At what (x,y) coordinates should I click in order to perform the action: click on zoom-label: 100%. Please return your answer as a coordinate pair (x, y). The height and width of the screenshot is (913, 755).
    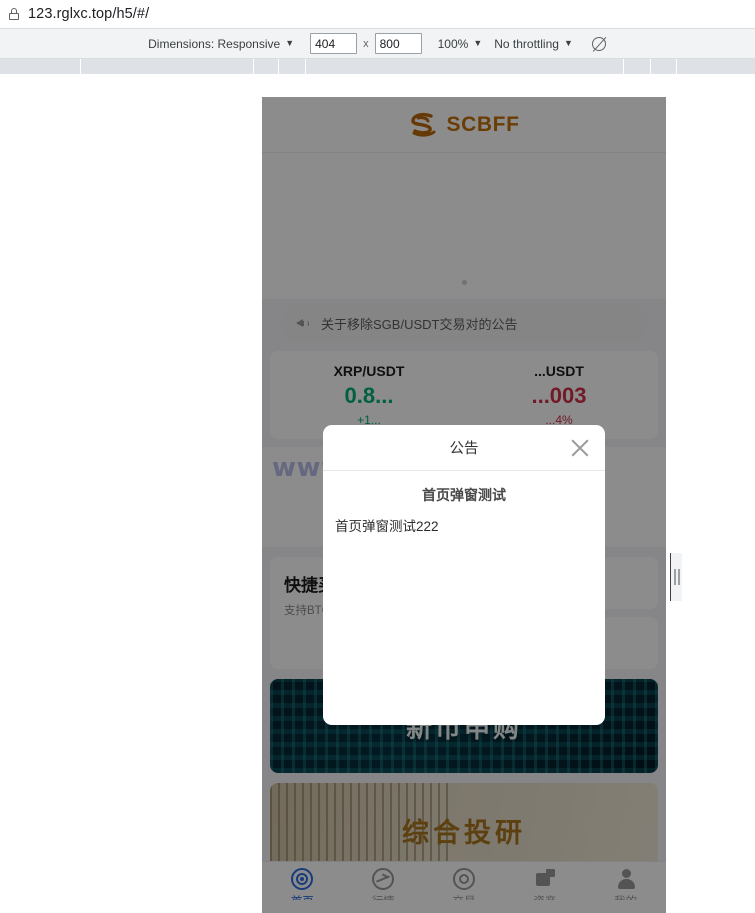
    Looking at the image, I should click on (453, 43).